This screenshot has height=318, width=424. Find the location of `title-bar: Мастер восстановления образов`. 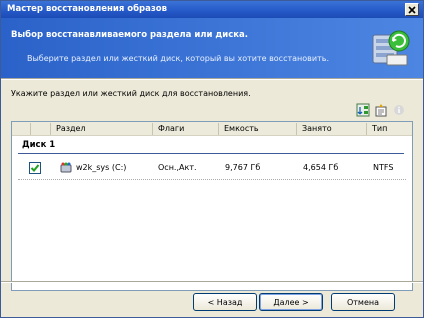

title-bar: Мастер восстановления образов is located at coordinates (212, 9).